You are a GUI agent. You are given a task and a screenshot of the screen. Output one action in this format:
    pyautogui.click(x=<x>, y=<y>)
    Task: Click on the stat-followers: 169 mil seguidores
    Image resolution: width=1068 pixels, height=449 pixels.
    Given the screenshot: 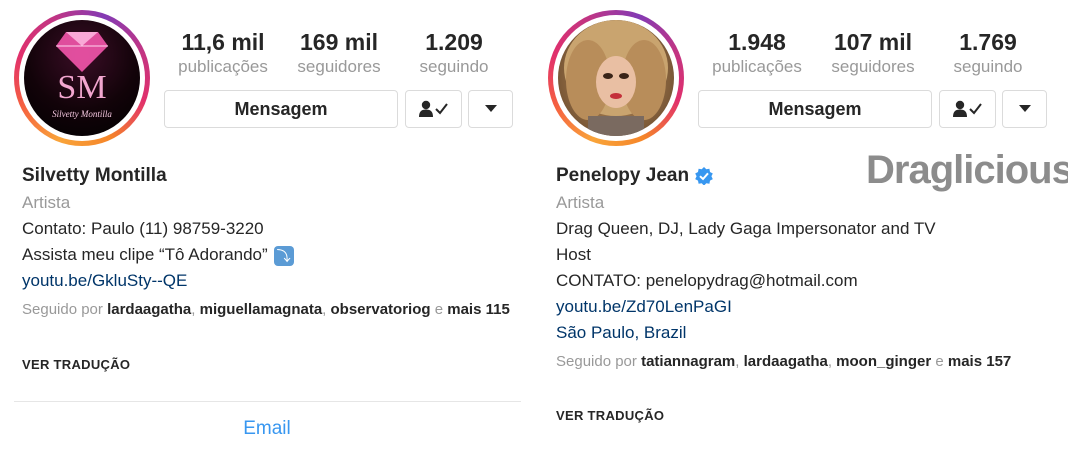 What is the action you would take?
    pyautogui.click(x=339, y=53)
    